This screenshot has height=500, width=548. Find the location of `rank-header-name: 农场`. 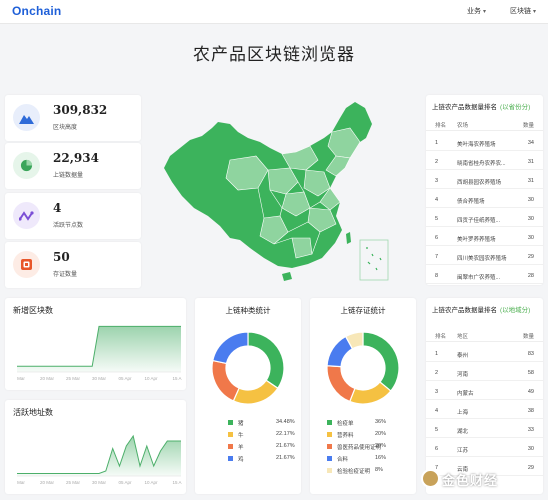

rank-header-name: 农场 is located at coordinates (463, 126).